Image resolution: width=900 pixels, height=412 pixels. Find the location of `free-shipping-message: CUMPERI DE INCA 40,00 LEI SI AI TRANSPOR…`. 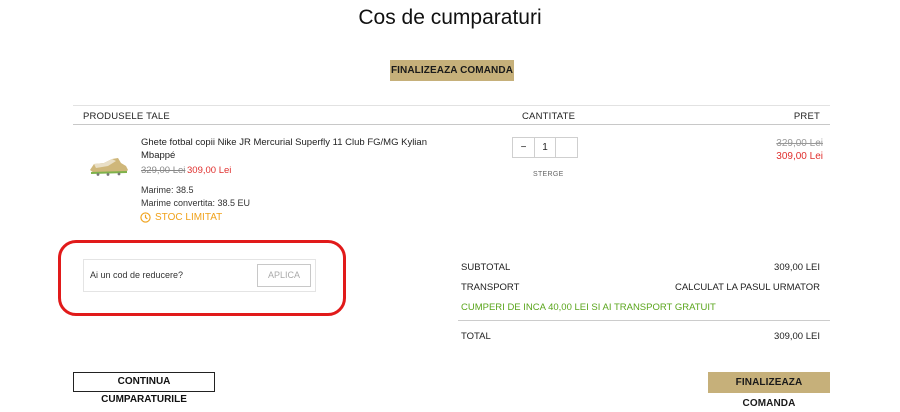

free-shipping-message: CUMPERI DE INCA 40,00 LEI SI AI TRANSPOR… is located at coordinates (588, 307).